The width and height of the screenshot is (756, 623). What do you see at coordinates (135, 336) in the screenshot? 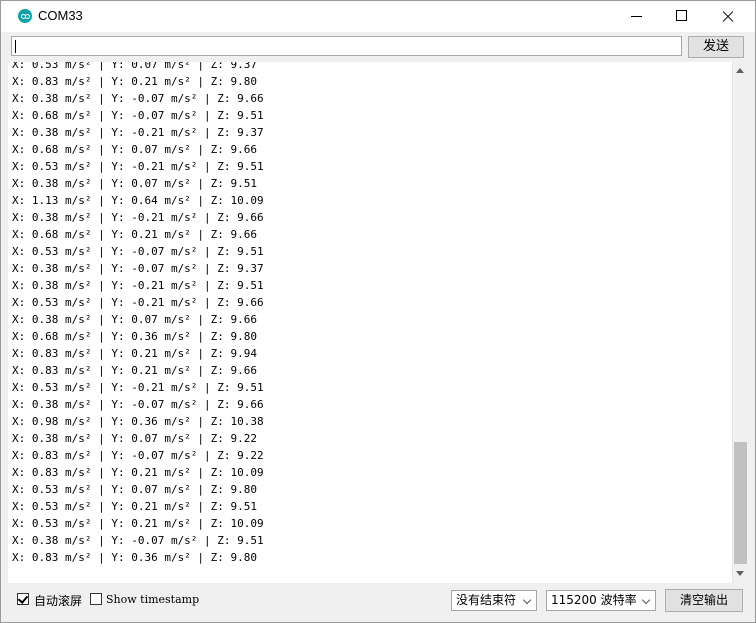
I see `output-line: X: 0.68 m/s² | Y: 0.36 m/s² | Z: 9.80` at bounding box center [135, 336].